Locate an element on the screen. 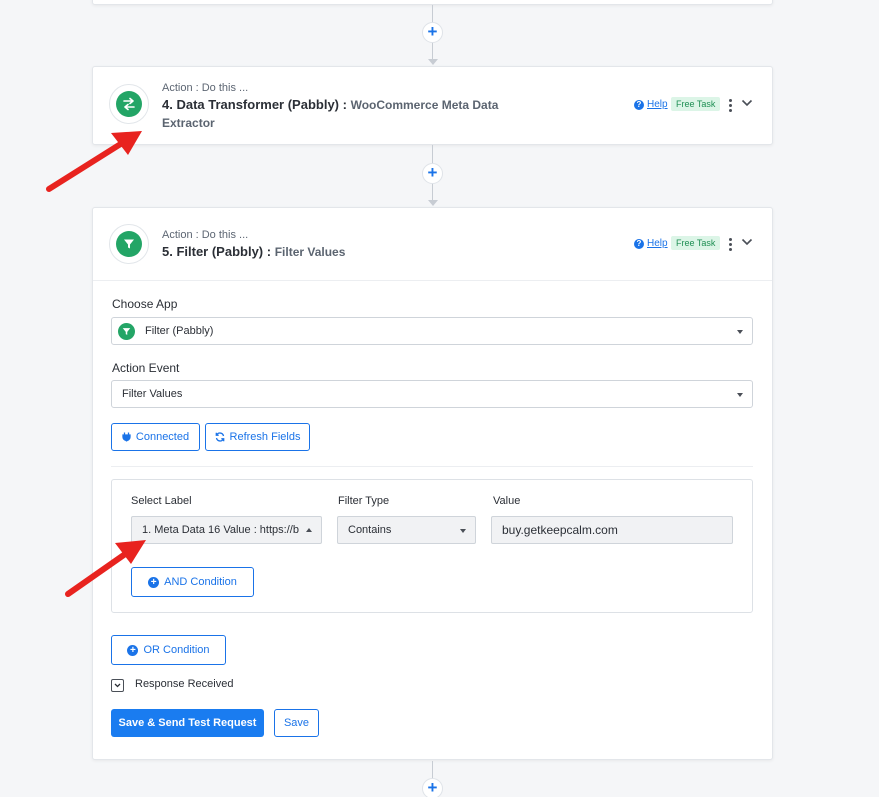  annotation-arrows is located at coordinates (96, 364).